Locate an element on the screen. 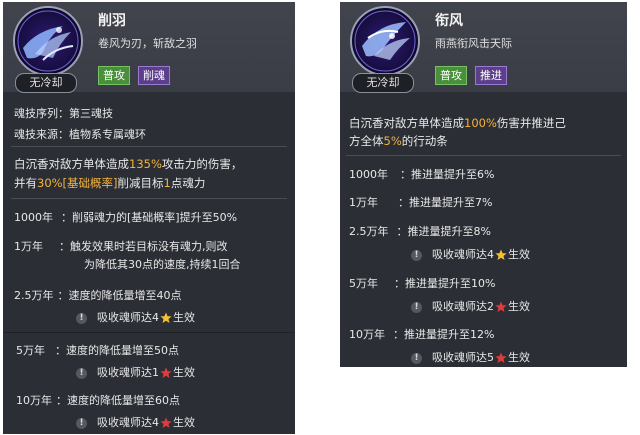 The image size is (640, 435). skill-subtitle: 雨燕衔风击天际 is located at coordinates (473, 43).